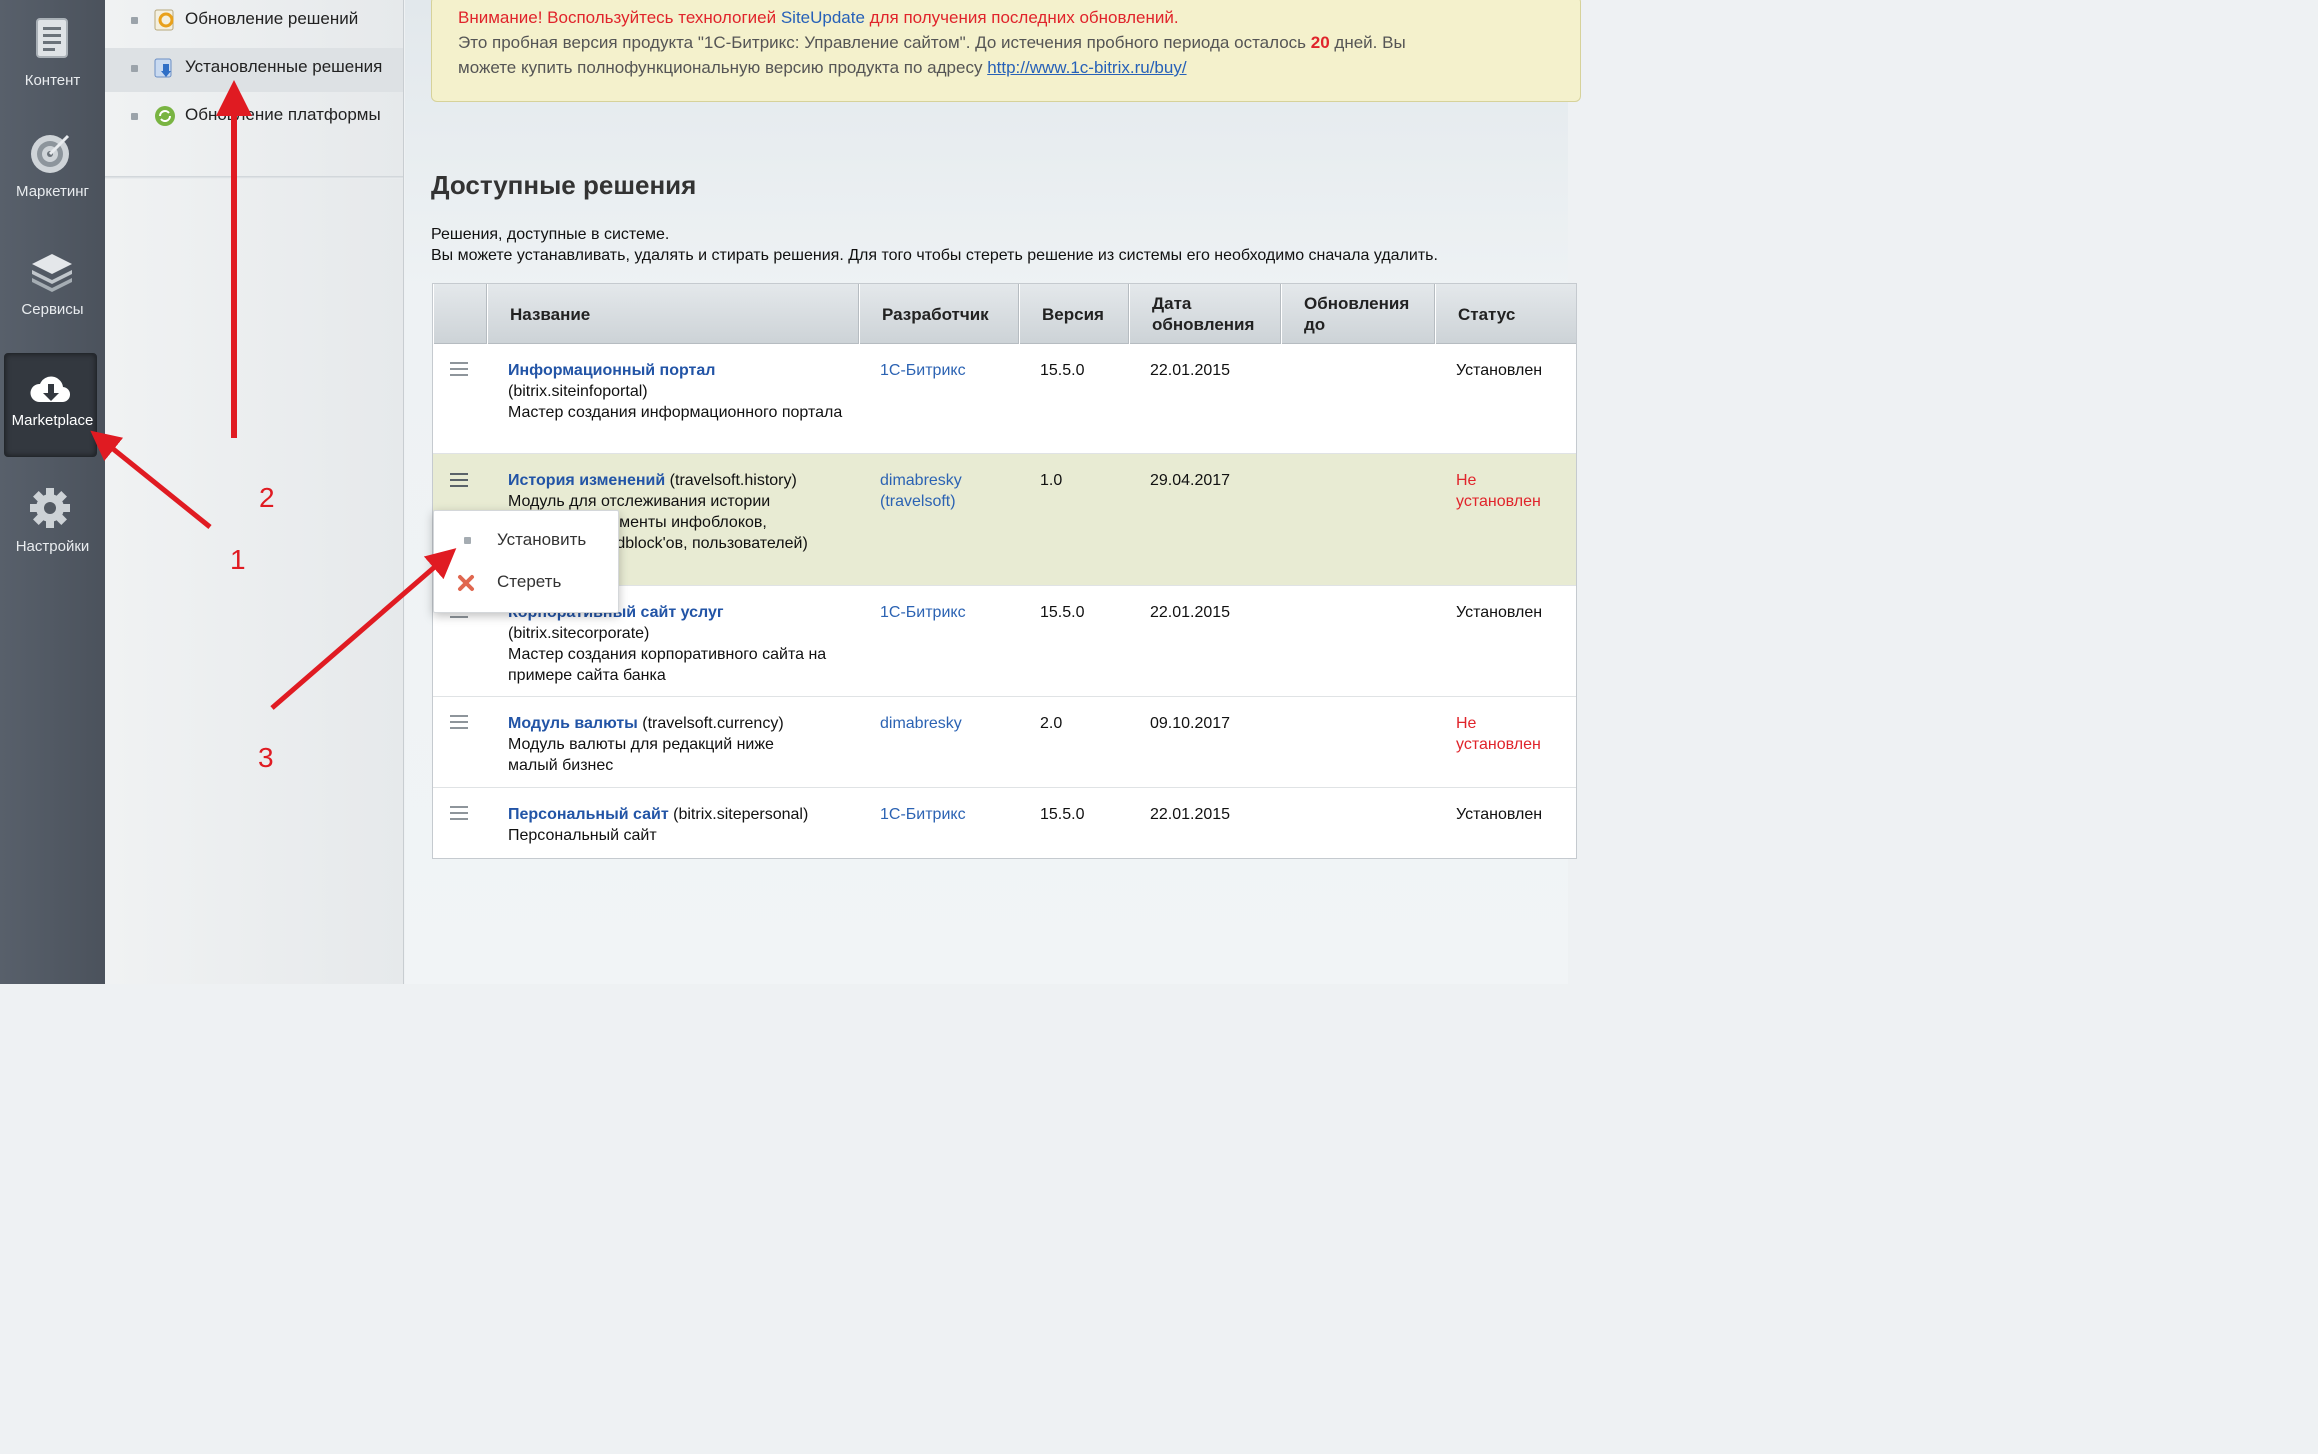  What do you see at coordinates (588, 814) in the screenshot?
I see `solution-title-link: Персональный сайт` at bounding box center [588, 814].